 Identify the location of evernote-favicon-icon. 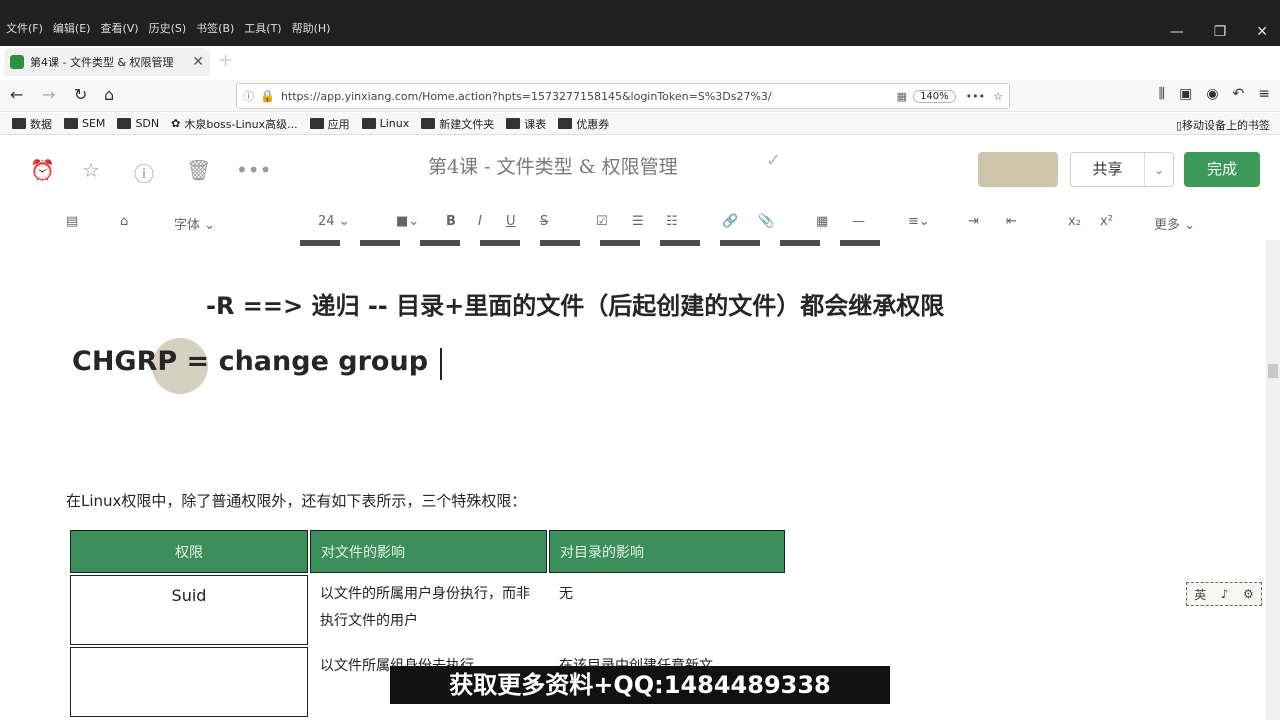
(17, 62).